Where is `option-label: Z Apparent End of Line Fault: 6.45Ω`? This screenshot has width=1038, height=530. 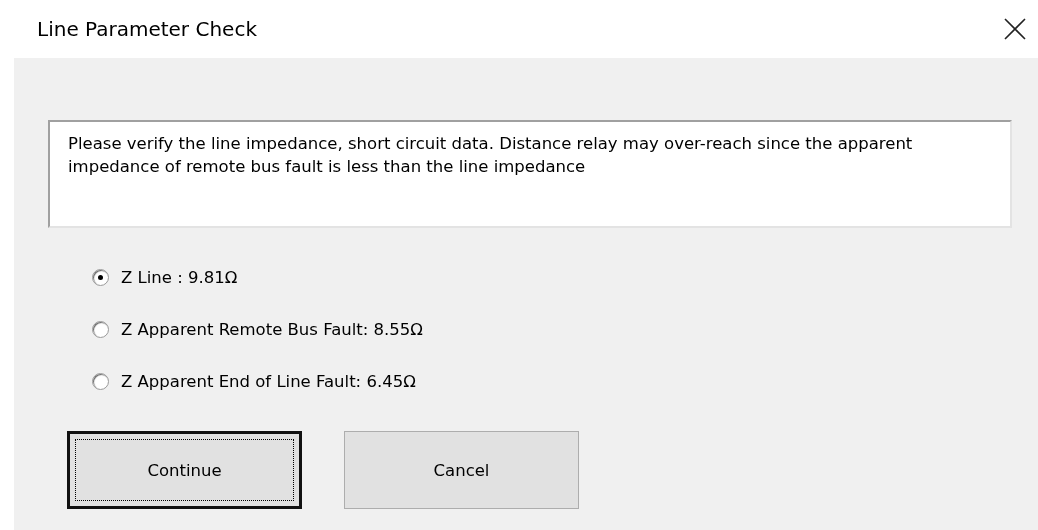
option-label: Z Apparent End of Line Fault: 6.45Ω is located at coordinates (268, 381).